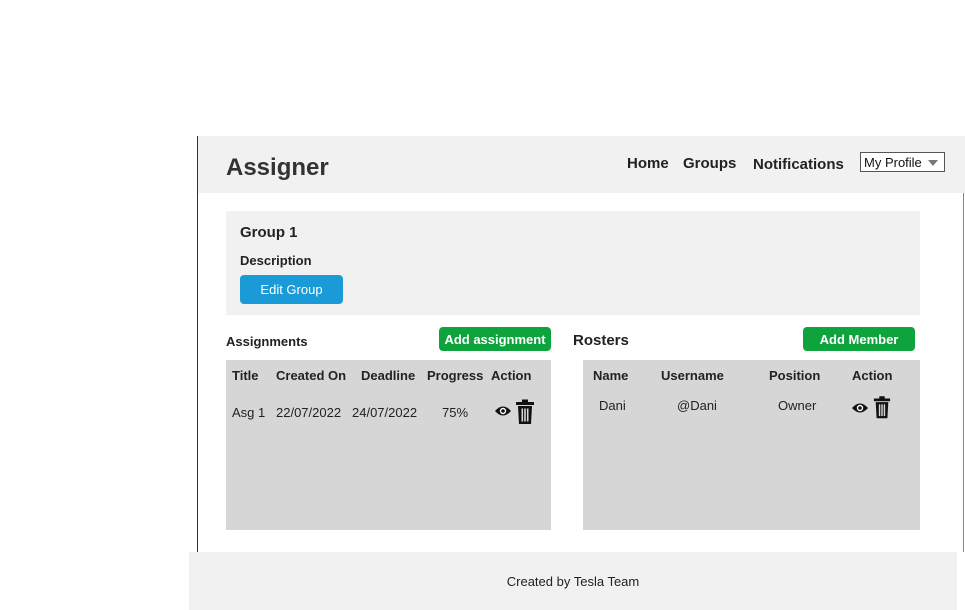  What do you see at coordinates (455, 375) in the screenshot?
I see `column-header-progress: Progress` at bounding box center [455, 375].